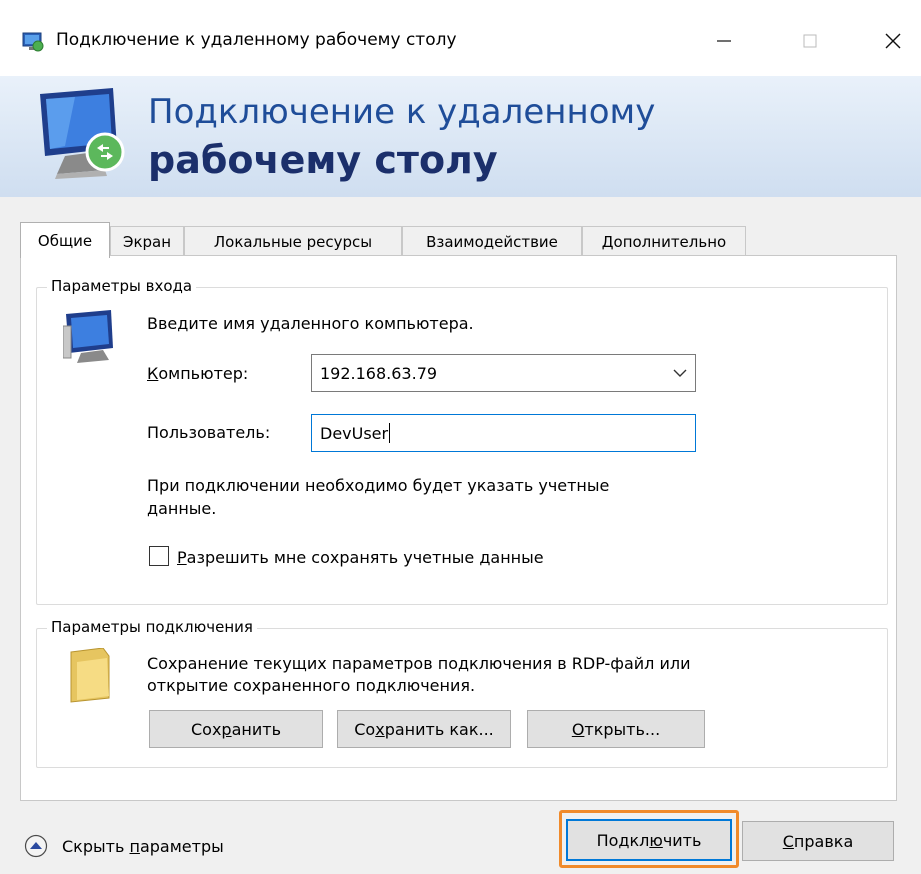  What do you see at coordinates (159, 556) in the screenshot?
I see `save-credentials-checkbox` at bounding box center [159, 556].